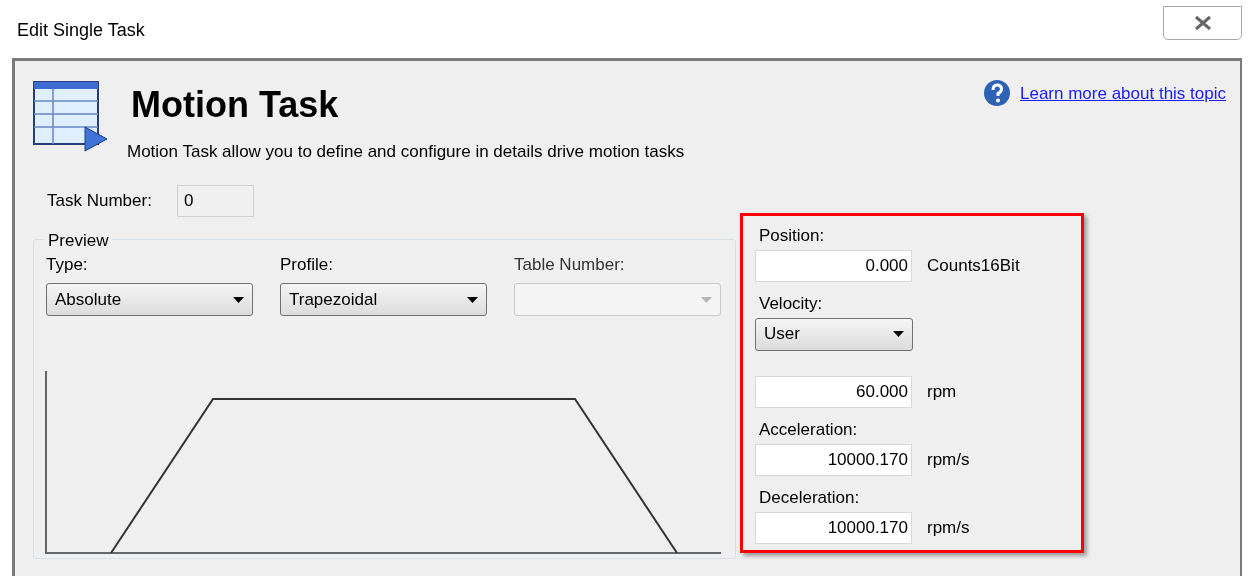 The height and width of the screenshot is (576, 1253). What do you see at coordinates (792, 235) in the screenshot?
I see `field-label: Position:` at bounding box center [792, 235].